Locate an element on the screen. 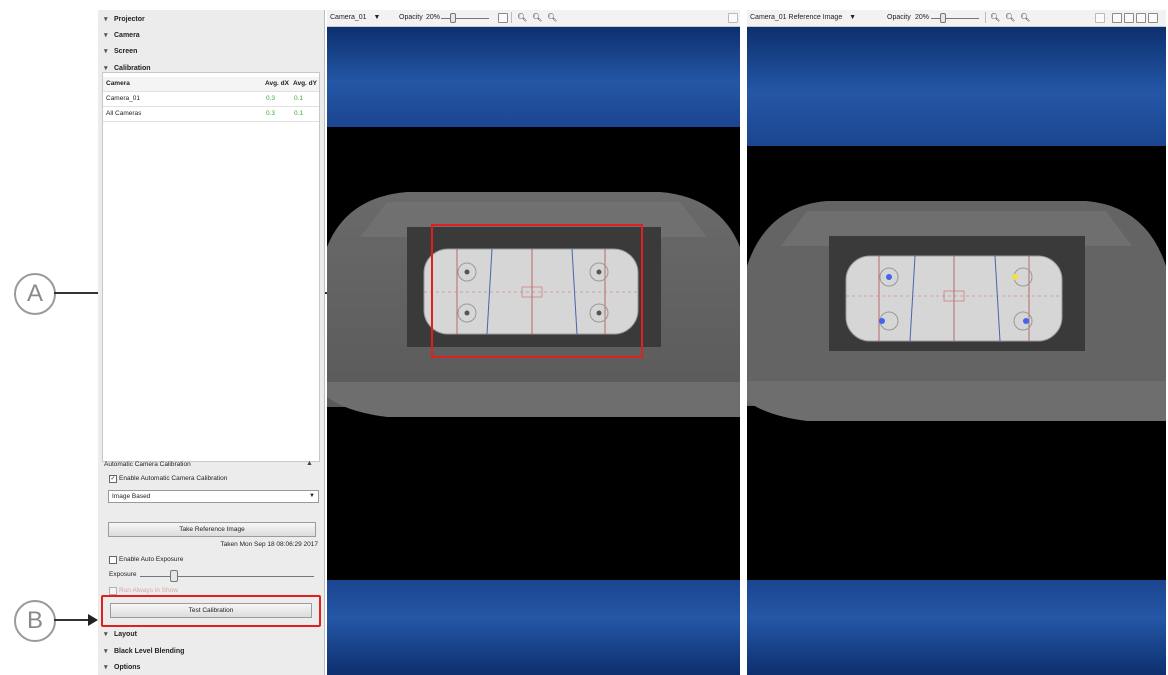 Image resolution: width=1168 pixels, height=675 pixels. layout-split-icon is located at coordinates (1129, 18).